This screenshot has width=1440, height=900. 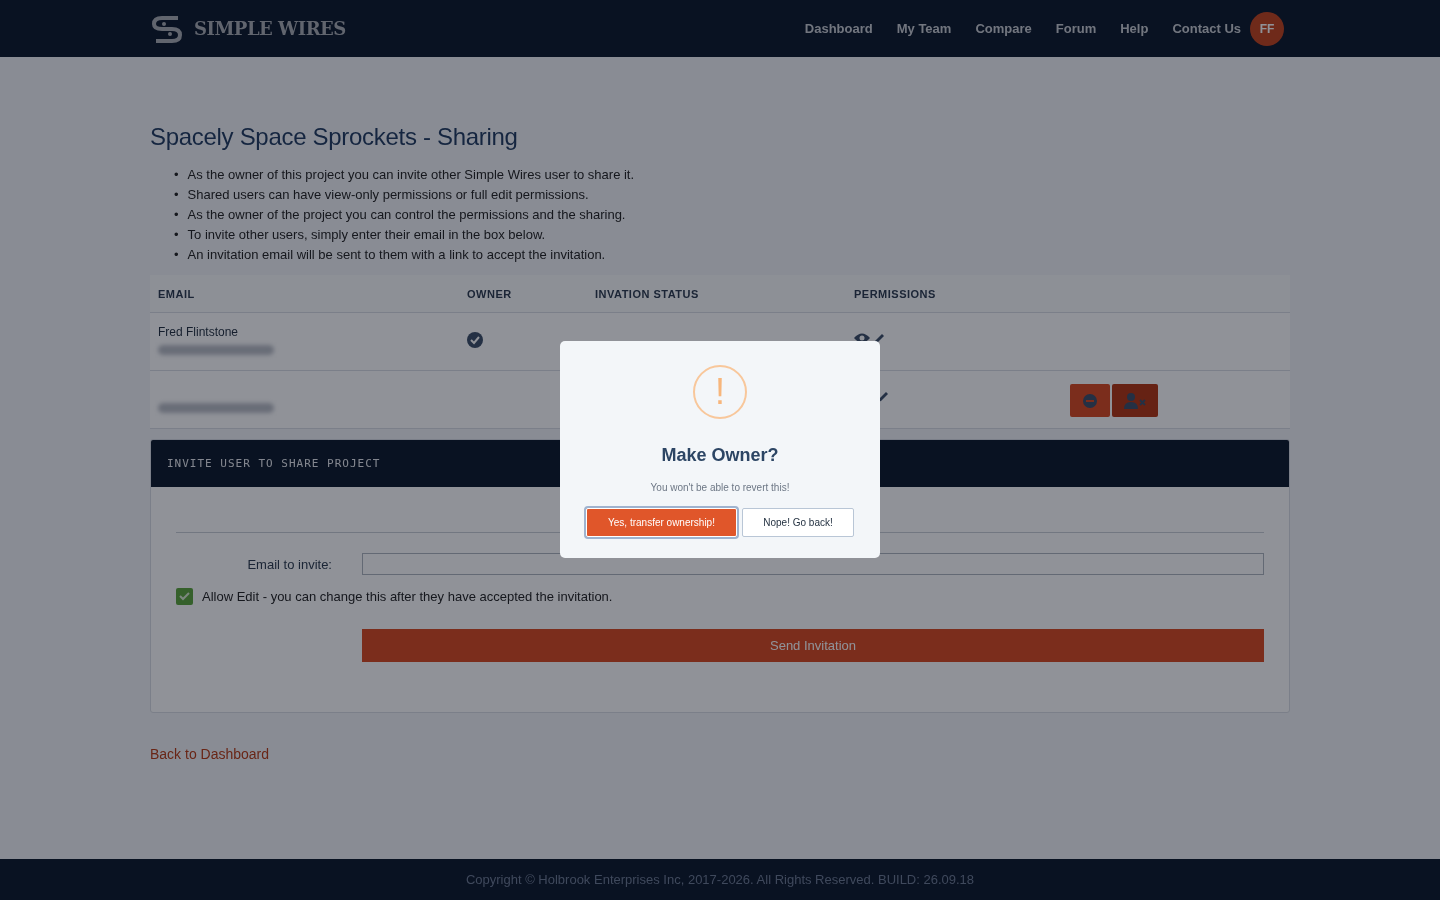 I want to click on info-text: Shared users can have view-only permissions or full edit permissions., so click(x=388, y=195).